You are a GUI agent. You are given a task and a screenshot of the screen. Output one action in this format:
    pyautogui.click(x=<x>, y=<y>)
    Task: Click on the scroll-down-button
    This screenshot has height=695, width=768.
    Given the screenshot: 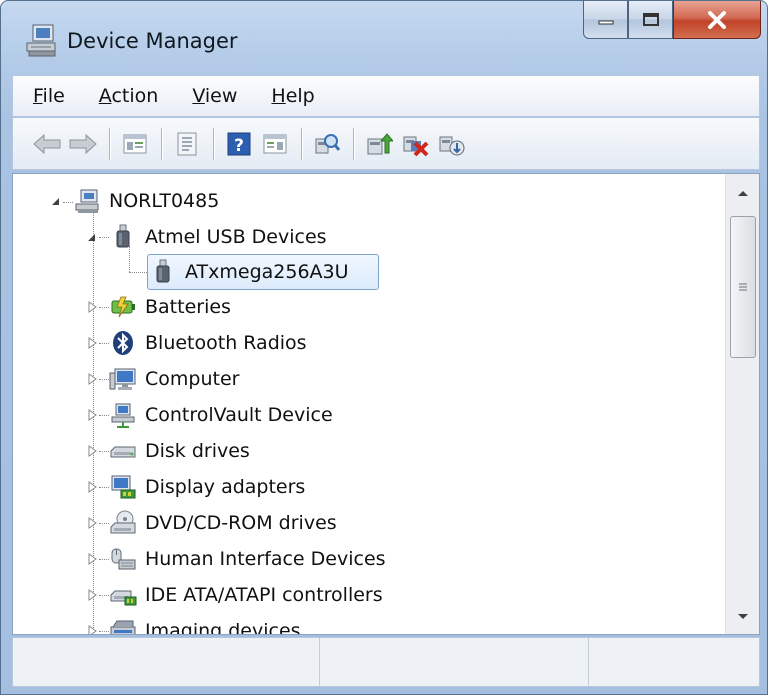 What is the action you would take?
    pyautogui.click(x=742, y=617)
    